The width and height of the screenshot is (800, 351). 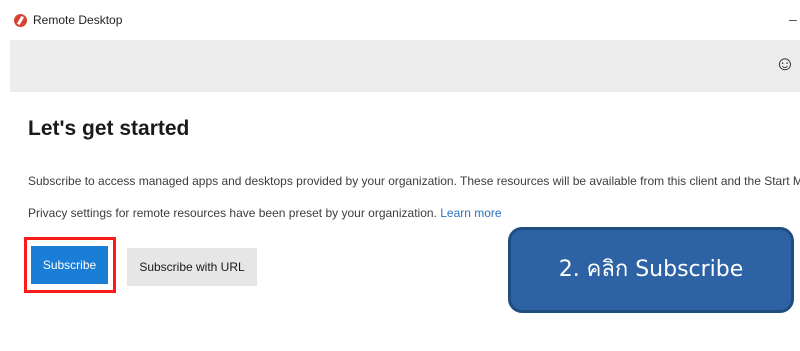 What do you see at coordinates (400, 20) in the screenshot?
I see `title-bar: Remote Desktop –` at bounding box center [400, 20].